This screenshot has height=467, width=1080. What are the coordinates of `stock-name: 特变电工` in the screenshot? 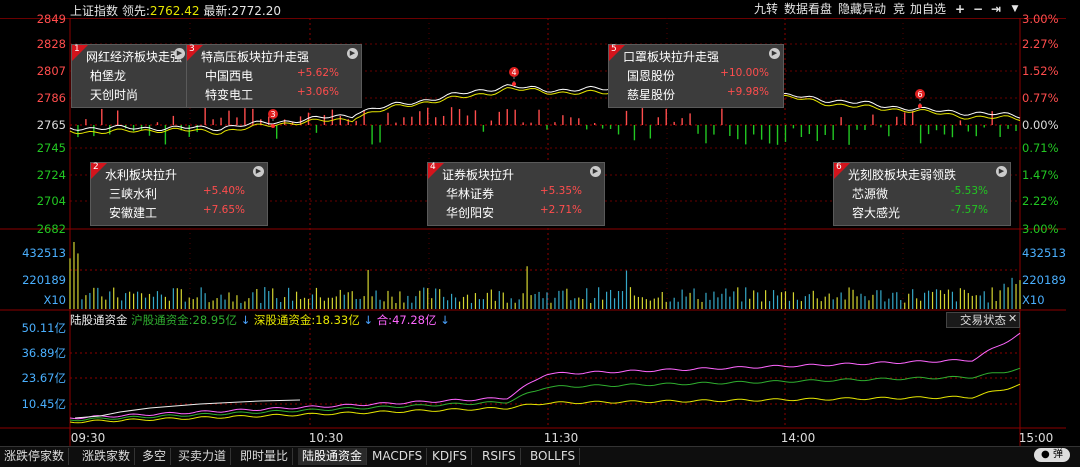 It's located at (229, 94).